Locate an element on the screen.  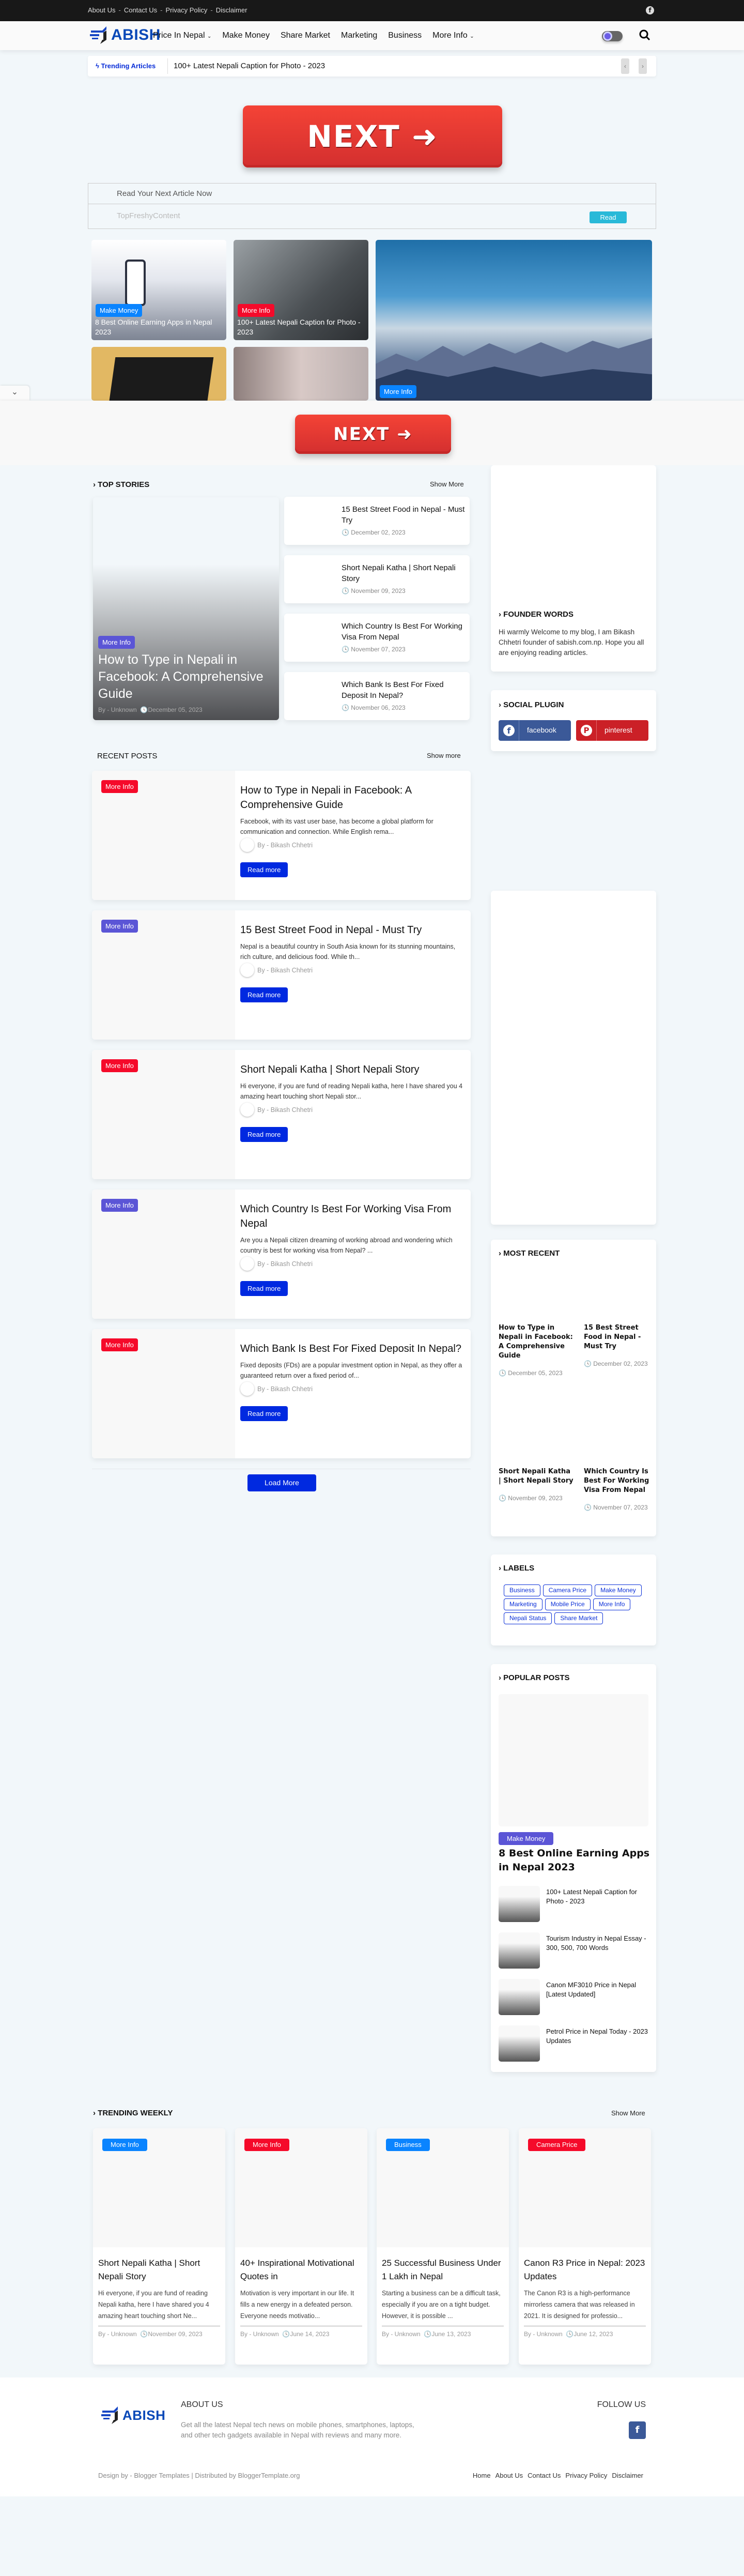
popular-main-title: 8 Best Online Earning Apps in Nepal 2023 is located at coordinates (575, 1860).